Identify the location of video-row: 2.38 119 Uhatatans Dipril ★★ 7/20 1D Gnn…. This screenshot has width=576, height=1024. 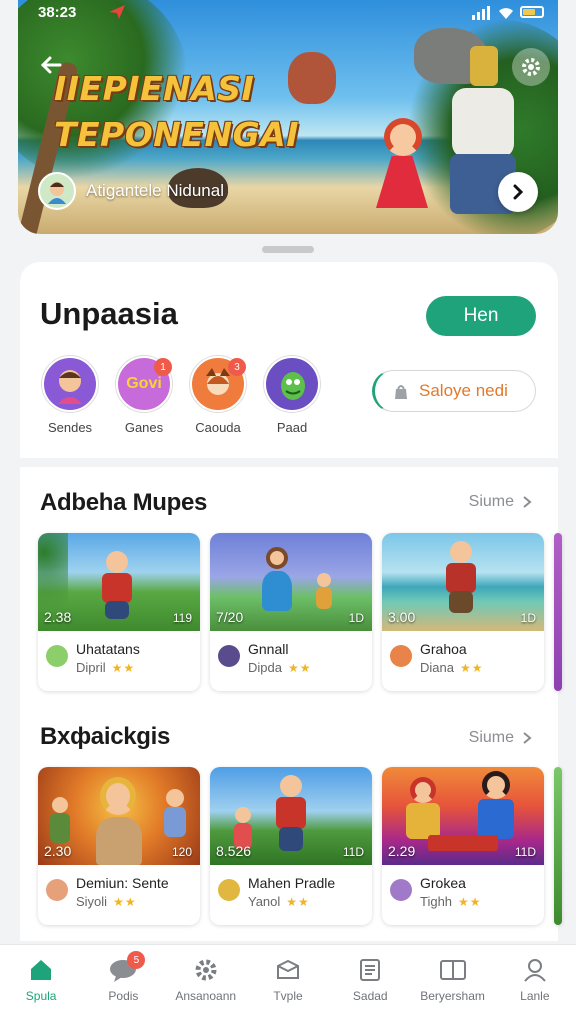
(300, 612).